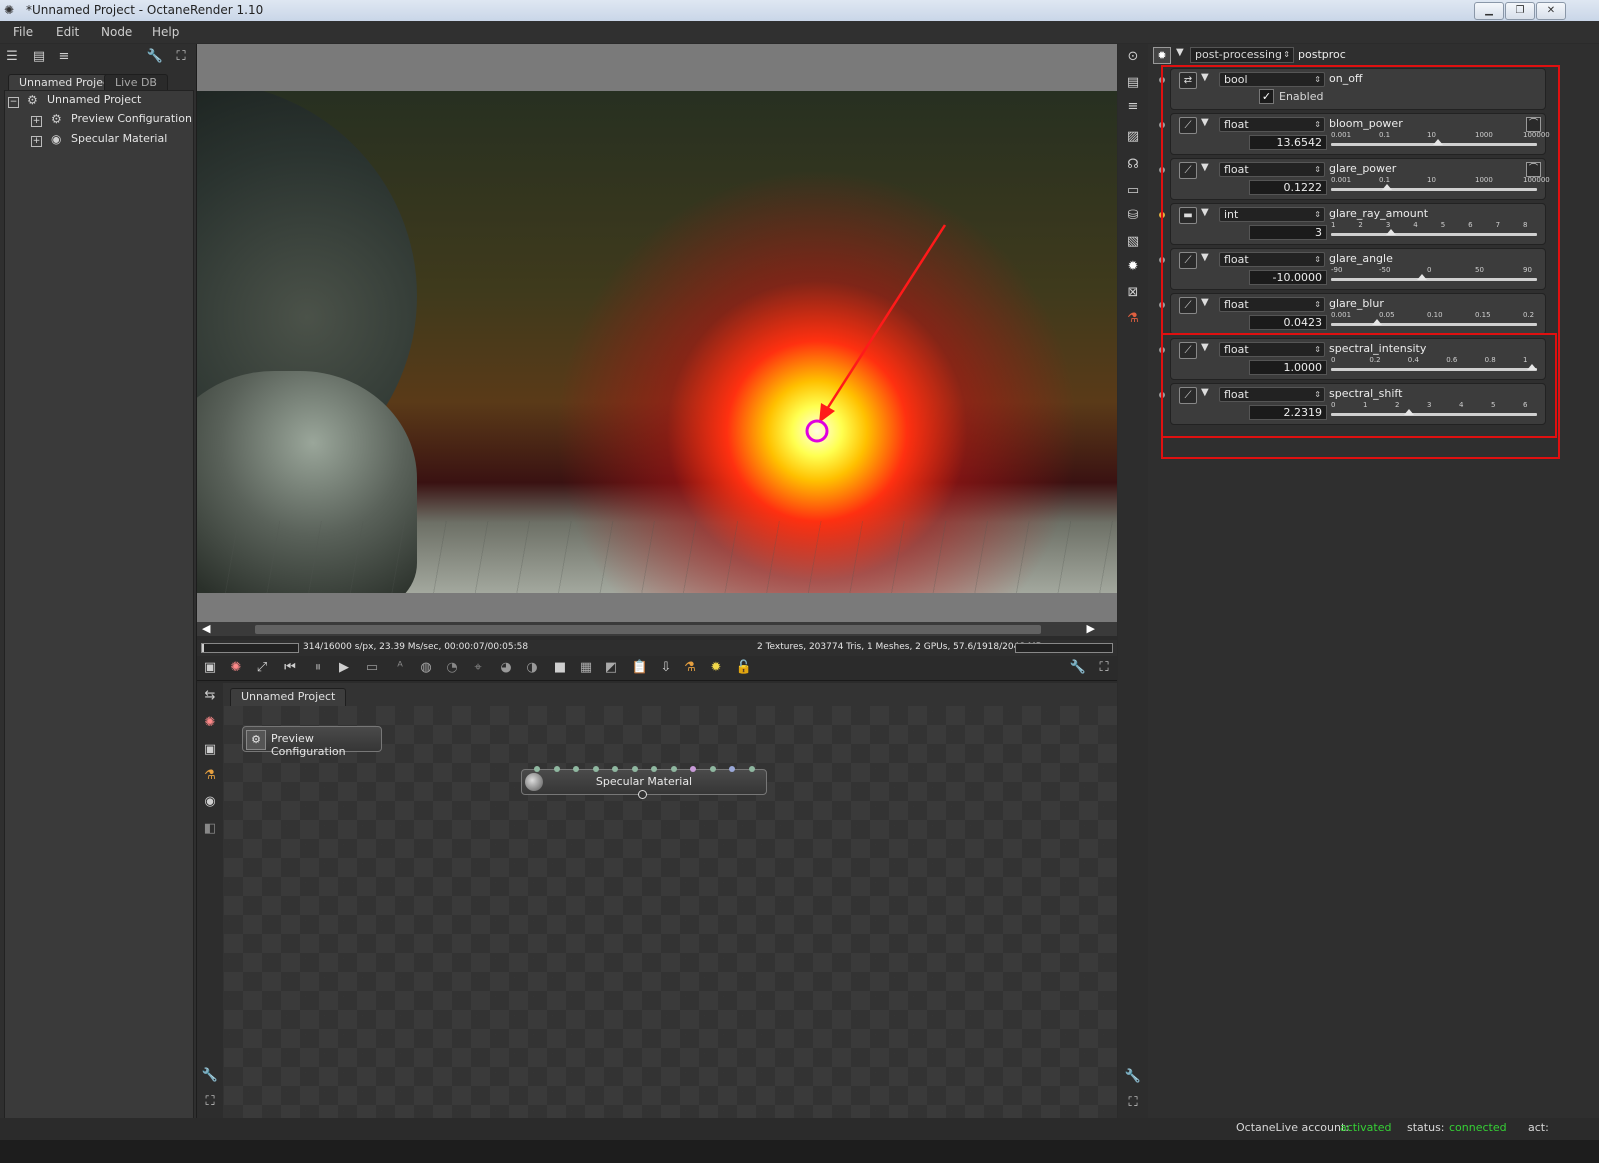  I want to click on scrollbar-thumb, so click(648, 629).